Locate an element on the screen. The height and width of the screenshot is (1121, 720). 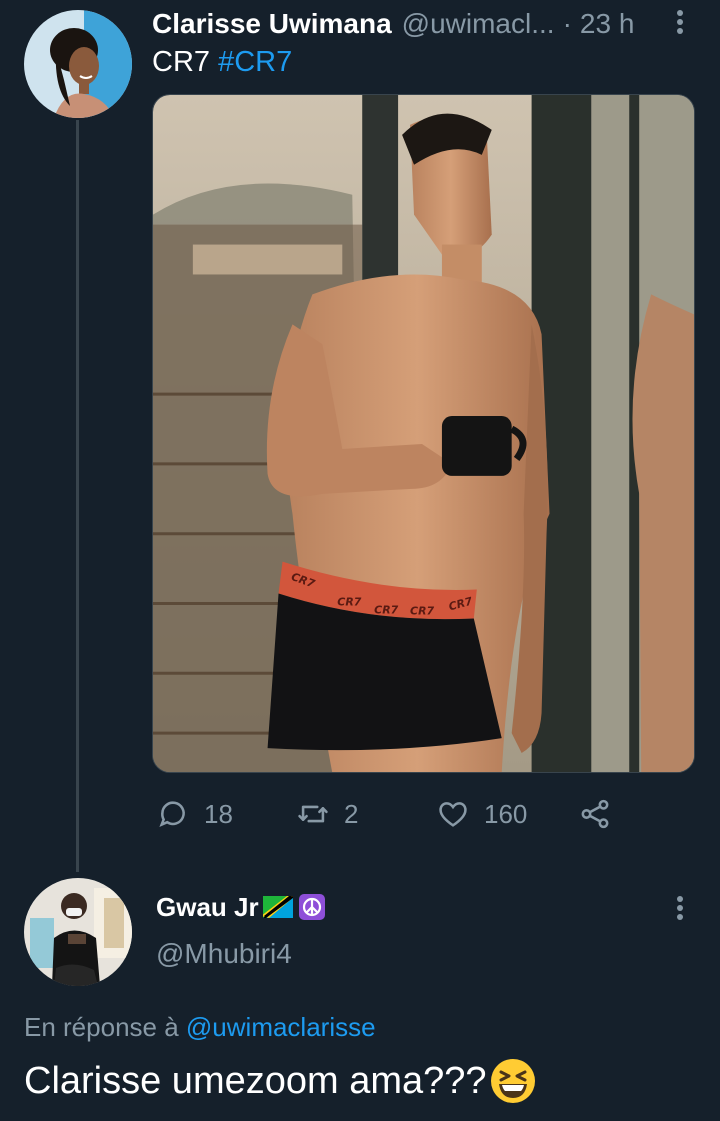
peace-symbol-icon is located at coordinates (311, 907).